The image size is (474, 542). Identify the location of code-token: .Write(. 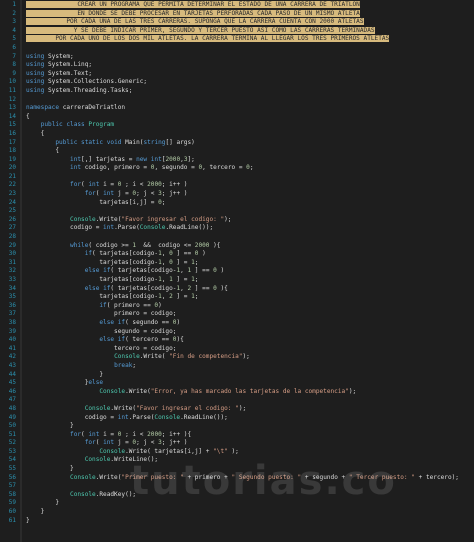
(154, 357).